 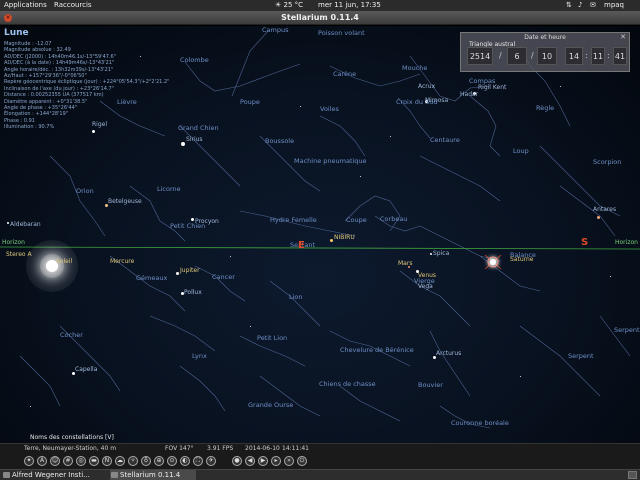 I want to click on clock: mer 11 jun, 17:35, so click(x=349, y=5).